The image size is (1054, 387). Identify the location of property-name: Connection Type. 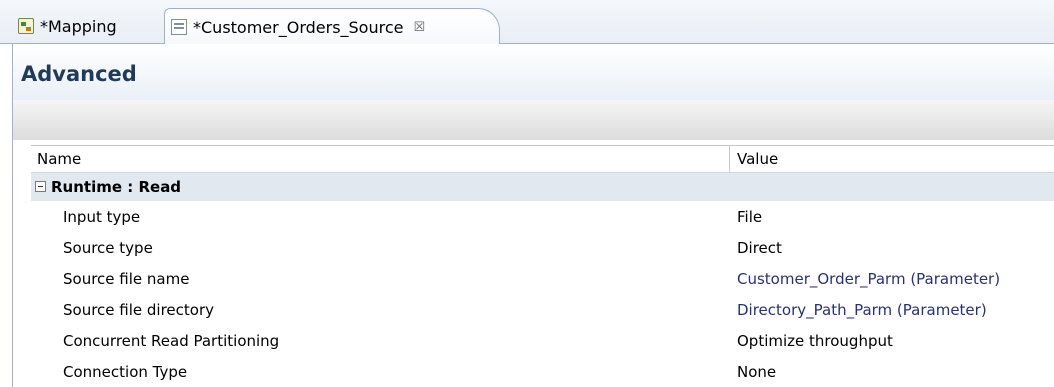
(125, 371).